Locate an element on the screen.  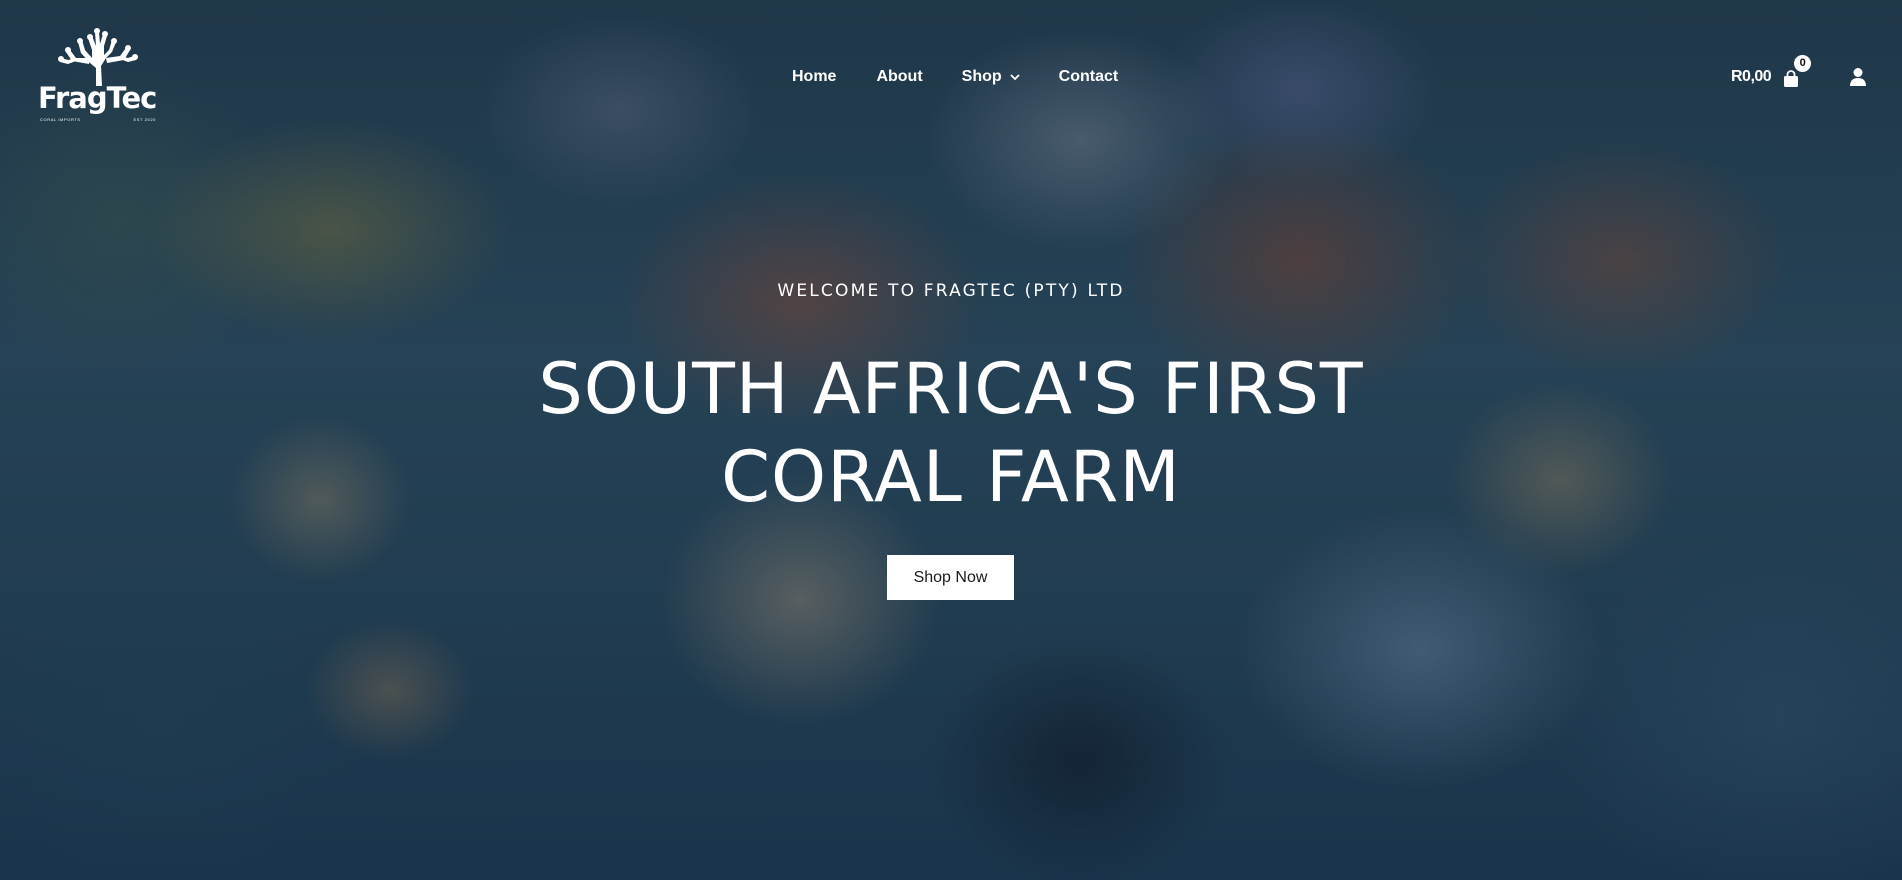
shop-now-button: Shop Now is located at coordinates (950, 577).